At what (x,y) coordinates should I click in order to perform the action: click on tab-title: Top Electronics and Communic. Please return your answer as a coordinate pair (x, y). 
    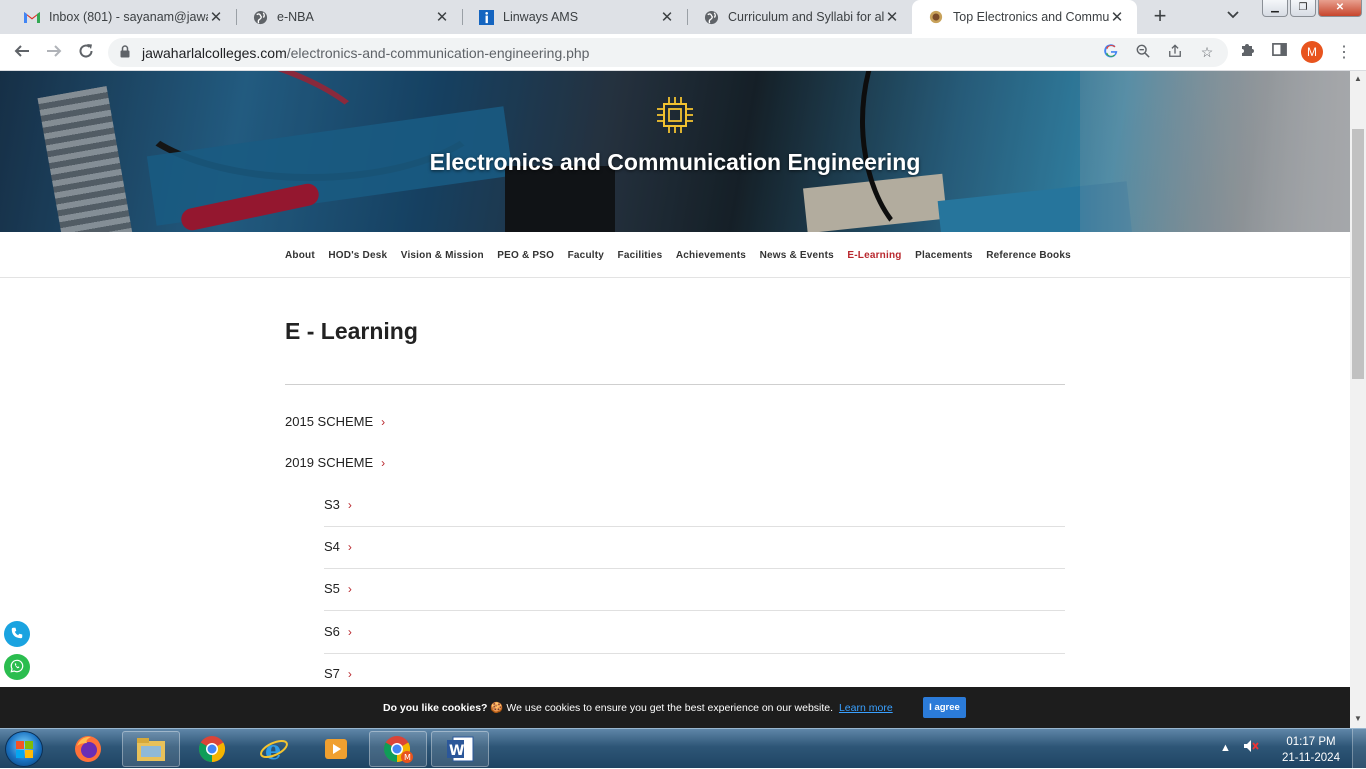
    Looking at the image, I should click on (1031, 17).